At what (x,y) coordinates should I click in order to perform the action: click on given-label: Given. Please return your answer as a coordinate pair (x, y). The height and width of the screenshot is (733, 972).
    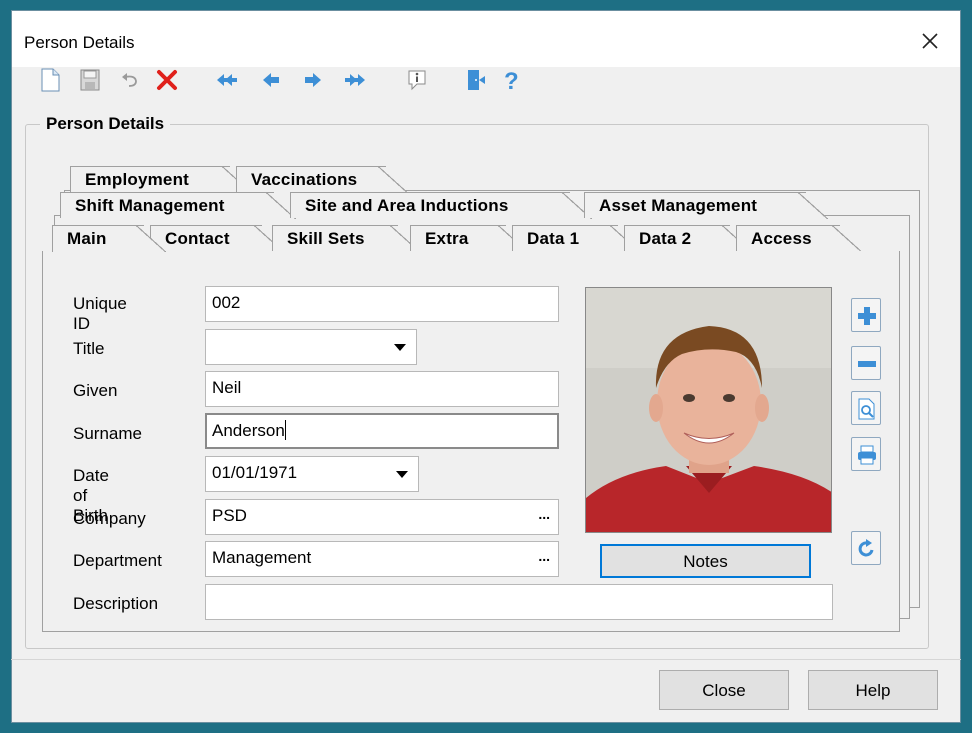
    Looking at the image, I should click on (95, 390).